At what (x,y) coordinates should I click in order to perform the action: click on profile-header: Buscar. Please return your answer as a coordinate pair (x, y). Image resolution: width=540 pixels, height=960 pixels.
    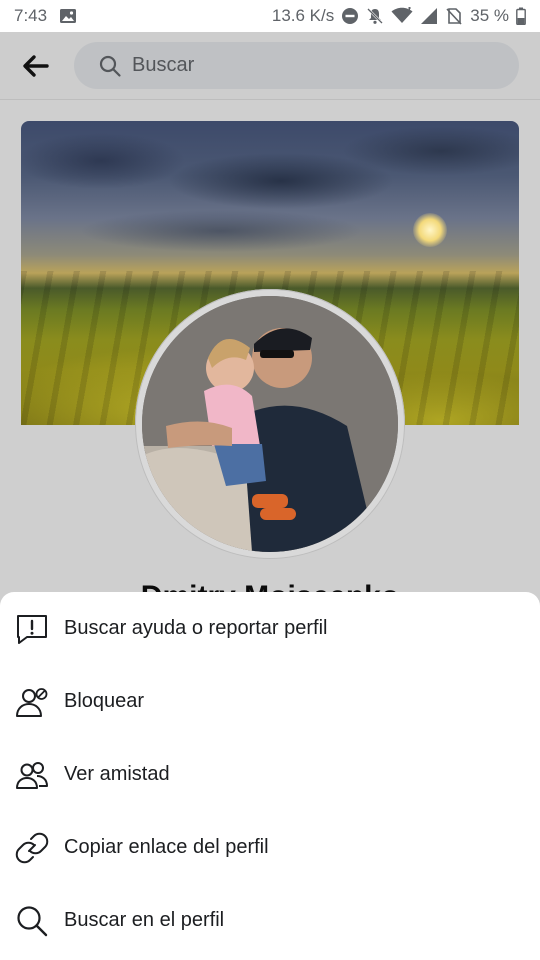
    Looking at the image, I should click on (270, 66).